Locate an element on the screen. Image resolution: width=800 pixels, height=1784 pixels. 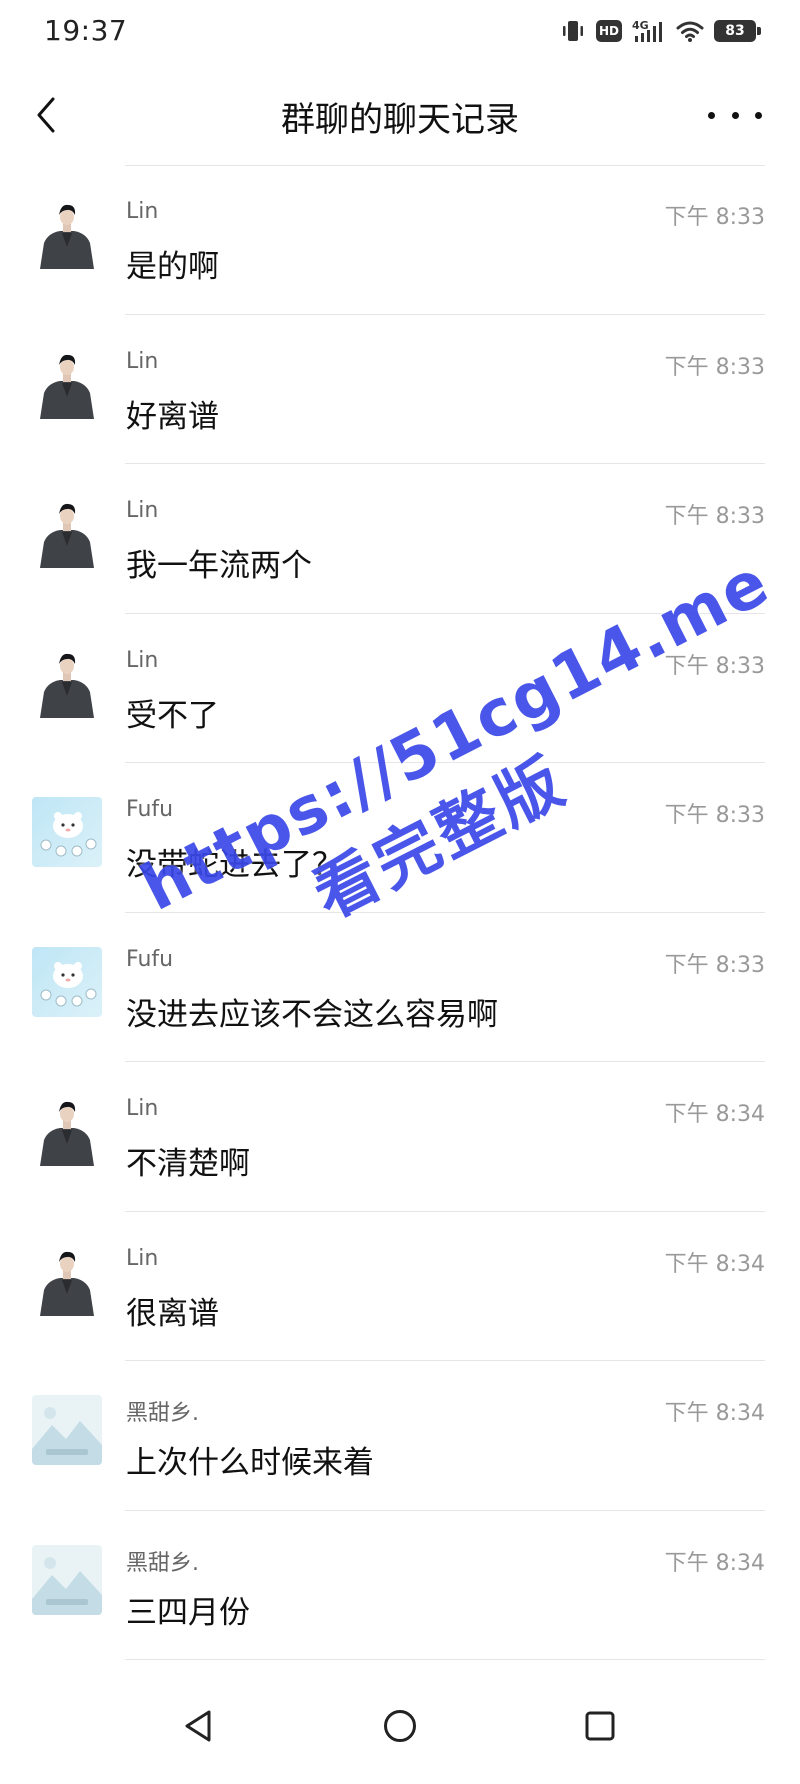
page-title: 群聊的聊天记录 is located at coordinates (400, 120).